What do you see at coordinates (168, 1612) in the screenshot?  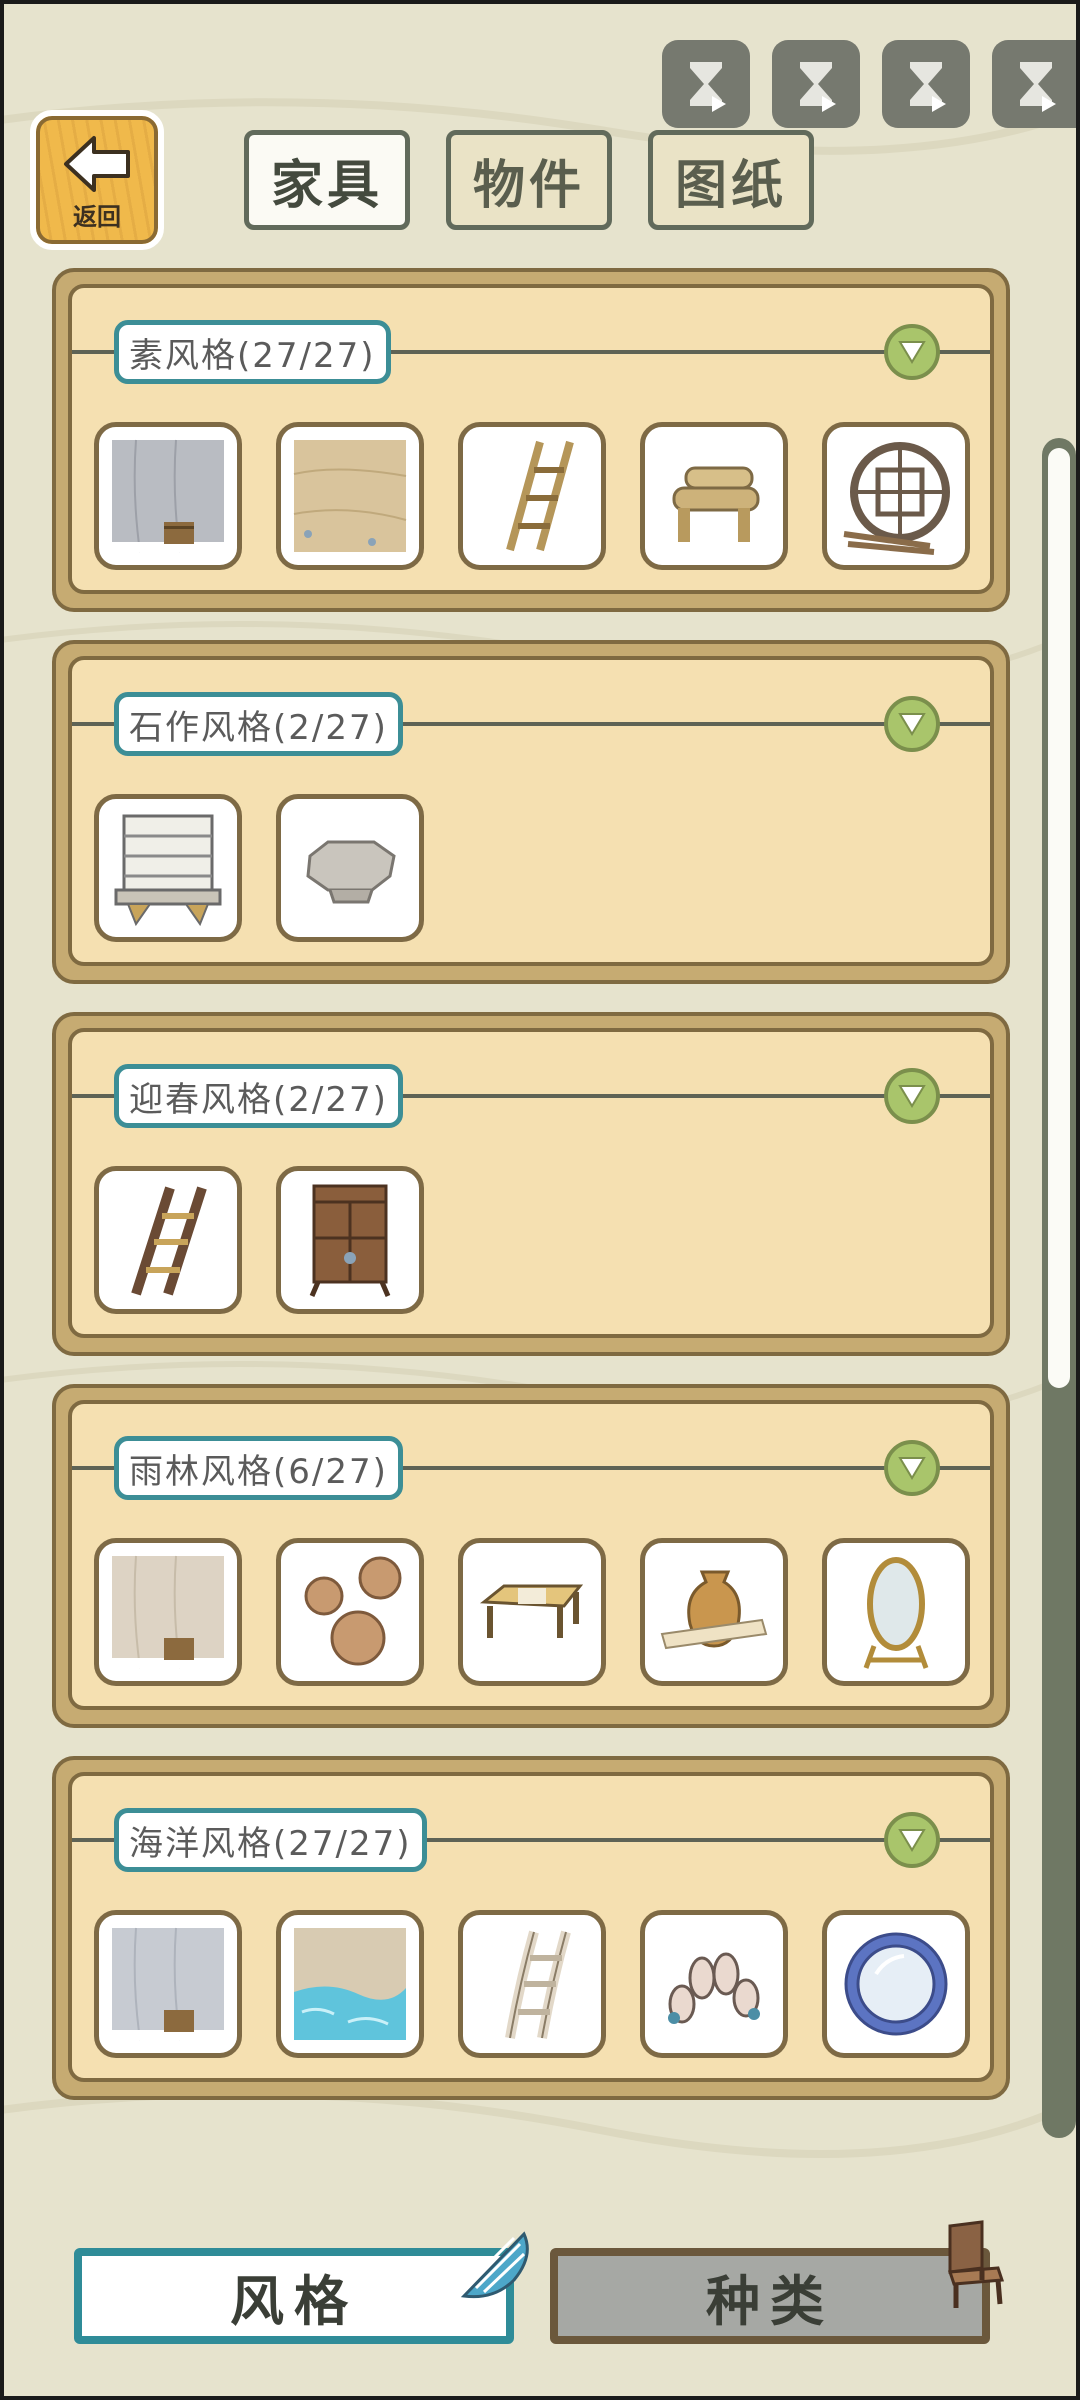 I see `beige-wall-with-bucket-item` at bounding box center [168, 1612].